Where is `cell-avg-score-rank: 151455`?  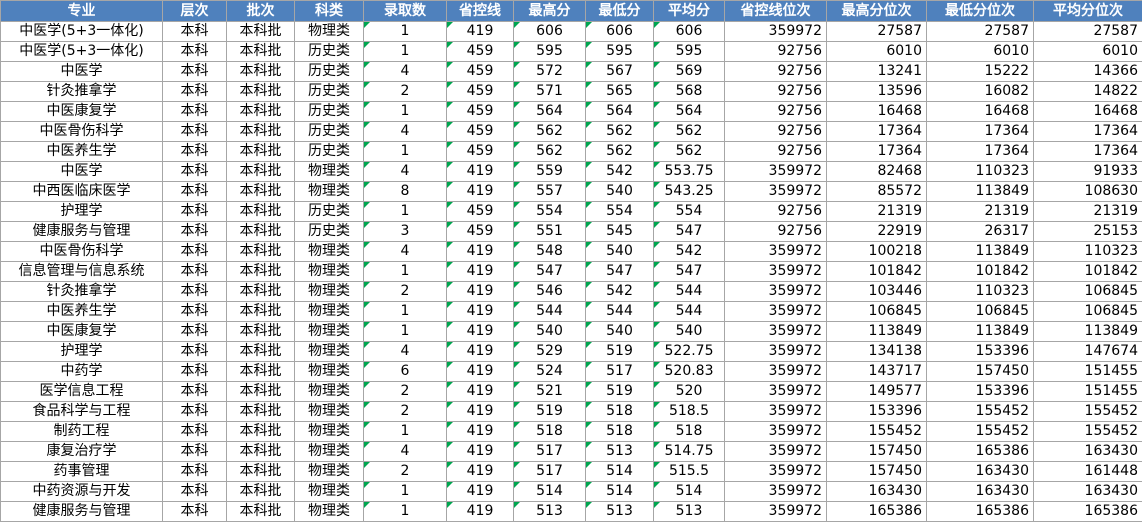
cell-avg-score-rank: 151455 is located at coordinates (1088, 372).